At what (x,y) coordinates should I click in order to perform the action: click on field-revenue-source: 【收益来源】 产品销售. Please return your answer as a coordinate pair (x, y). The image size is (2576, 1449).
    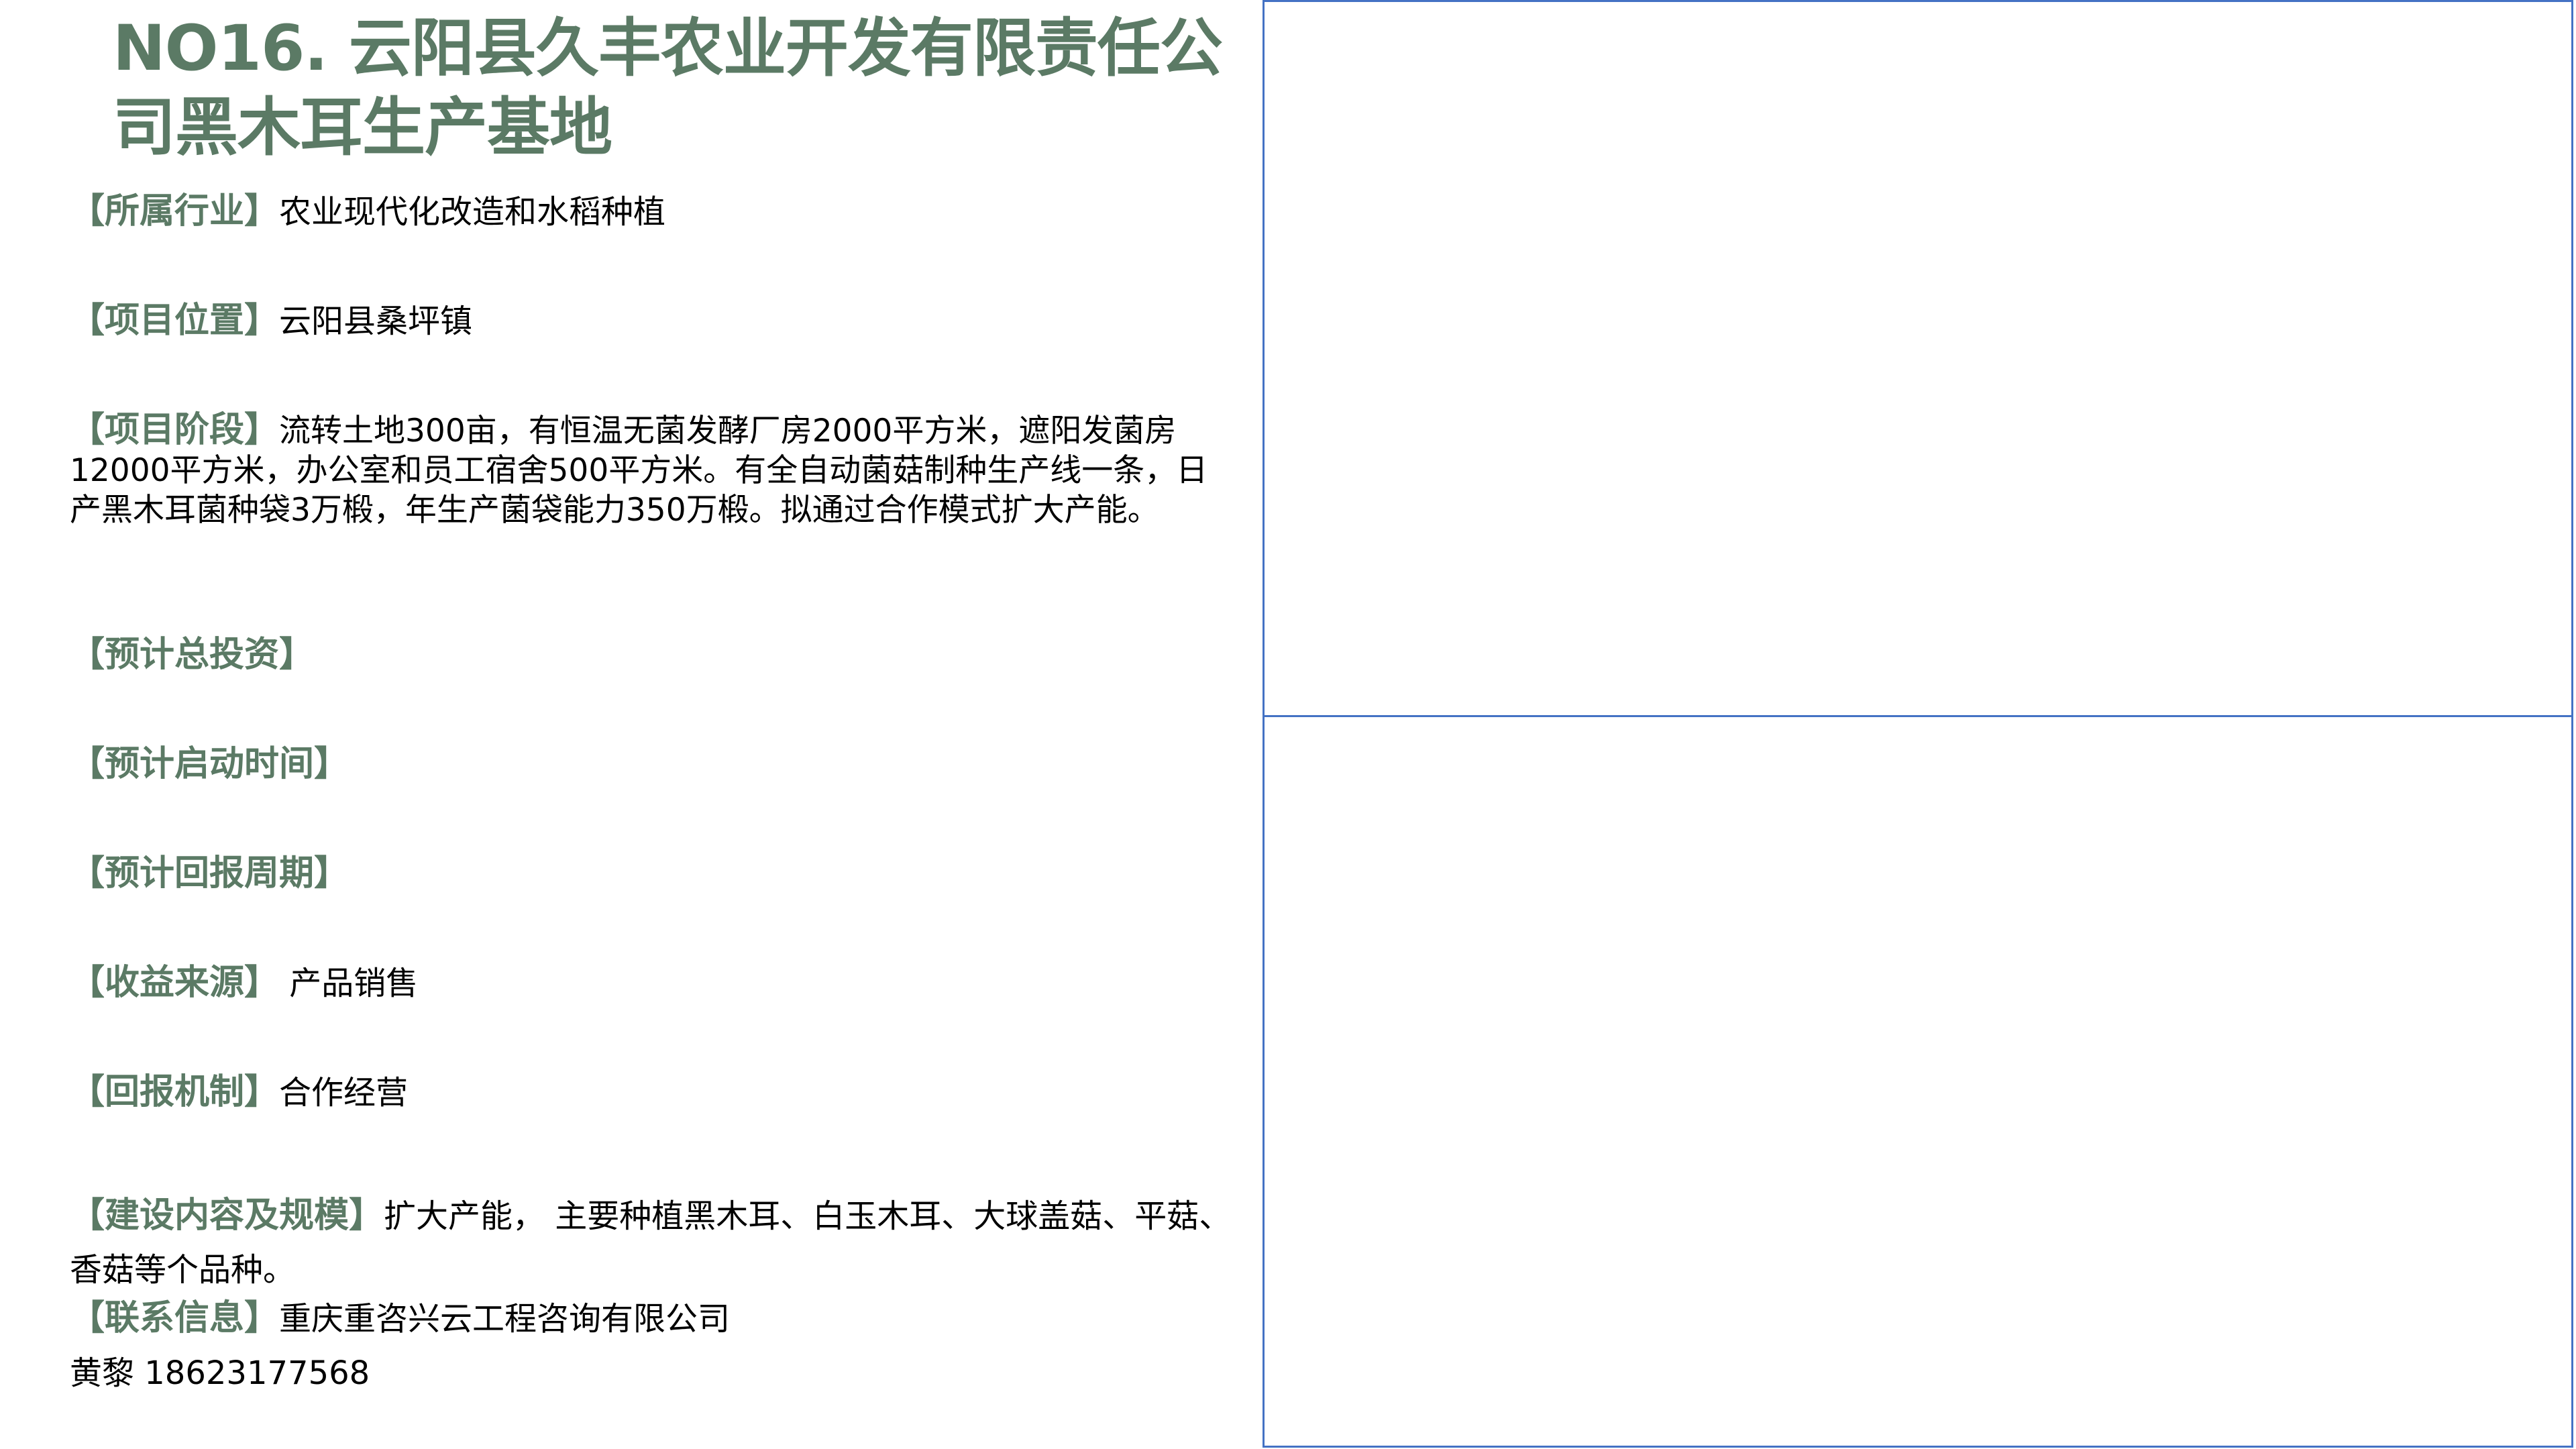
    Looking at the image, I should click on (653, 983).